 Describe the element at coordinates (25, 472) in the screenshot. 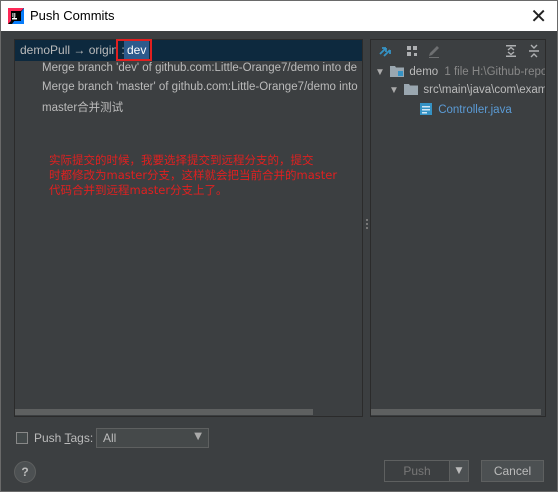

I see `help-button: ?` at that location.